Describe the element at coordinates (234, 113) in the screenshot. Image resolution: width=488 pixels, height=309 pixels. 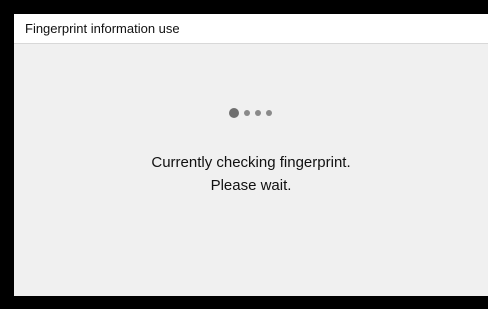
I see `loading-dot-active` at that location.